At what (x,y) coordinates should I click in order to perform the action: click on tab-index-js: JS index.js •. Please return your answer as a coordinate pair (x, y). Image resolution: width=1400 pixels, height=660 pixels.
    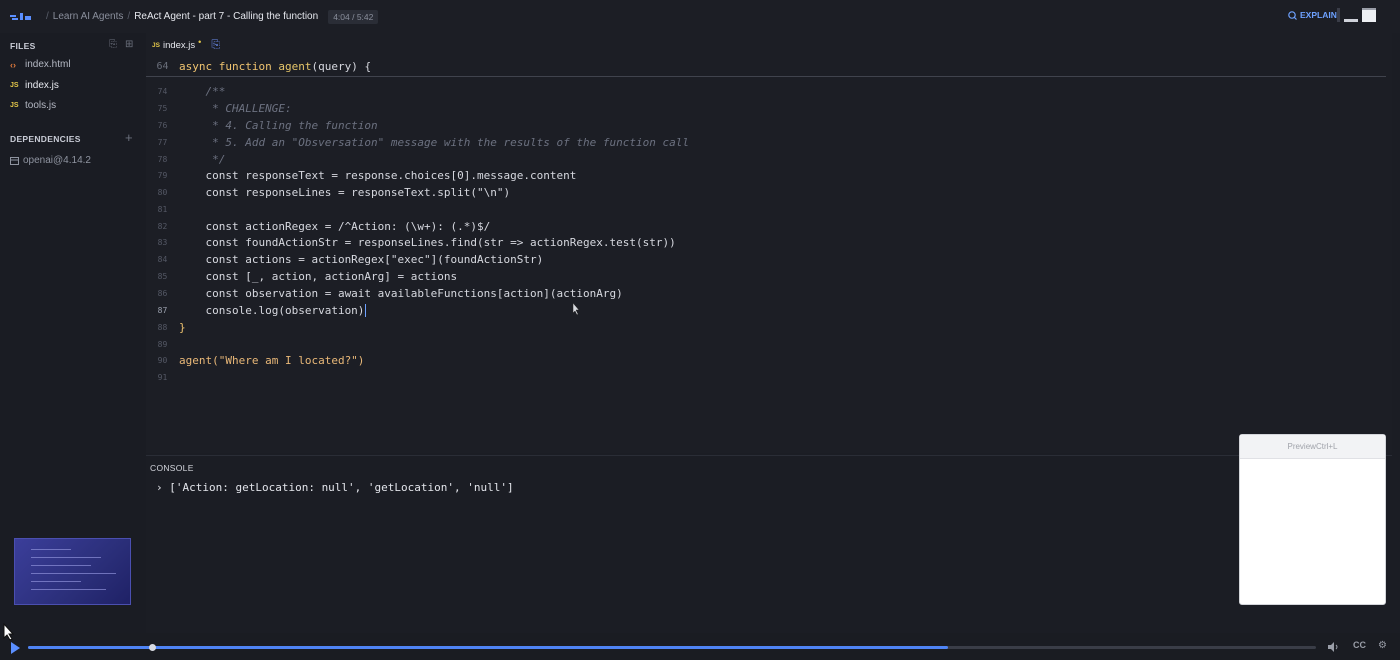
    Looking at the image, I should click on (177, 44).